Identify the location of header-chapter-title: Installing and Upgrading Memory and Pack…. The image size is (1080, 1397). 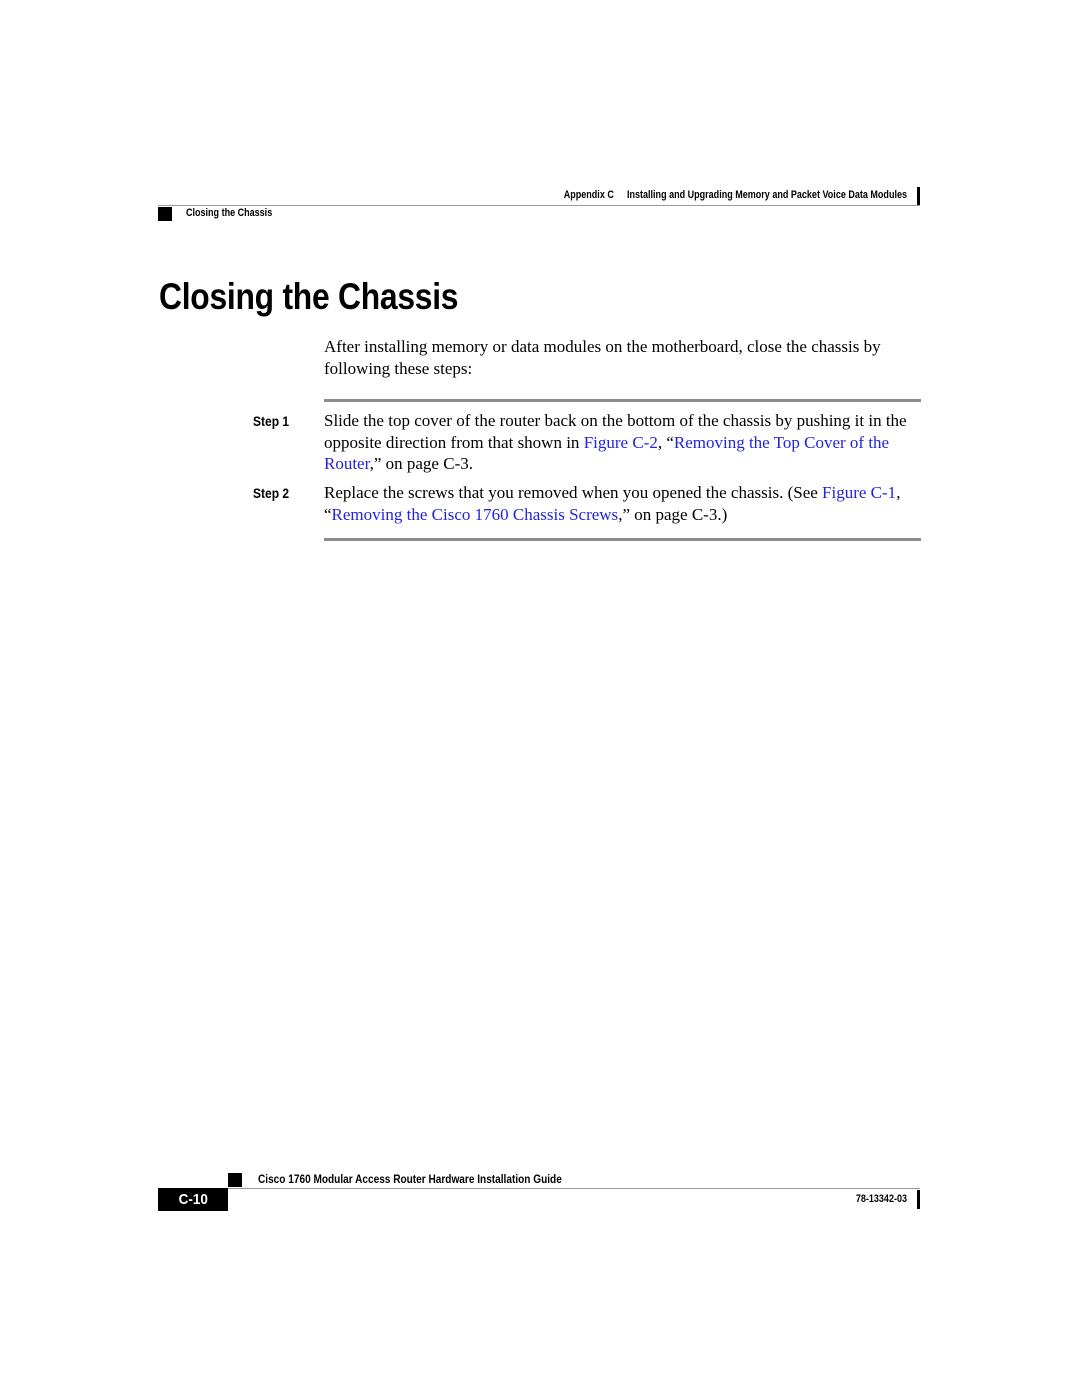
(766, 195).